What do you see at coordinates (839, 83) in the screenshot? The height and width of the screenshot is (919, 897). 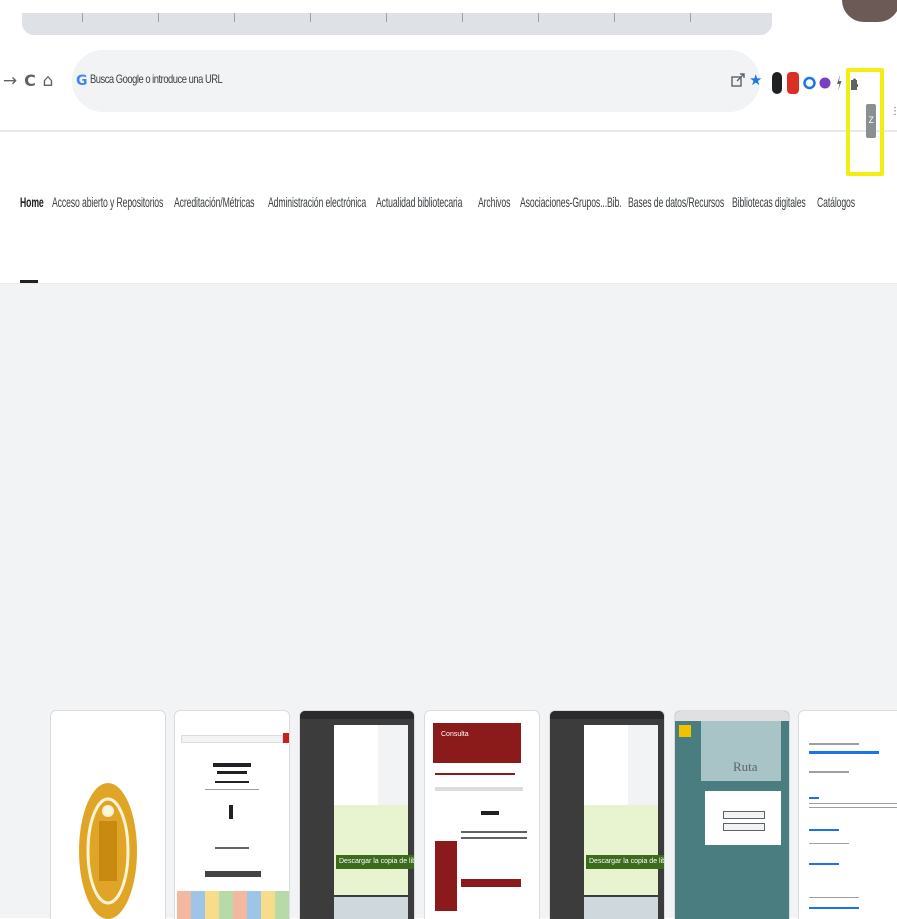 I see `extension-bolt-icon` at bounding box center [839, 83].